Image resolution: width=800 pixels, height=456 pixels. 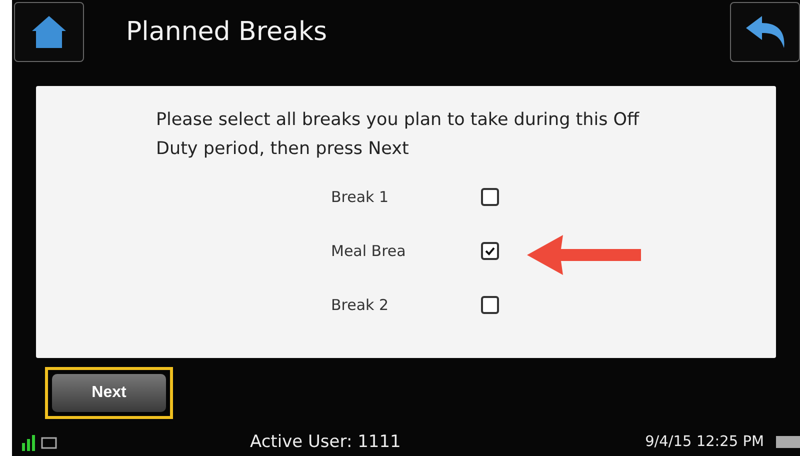 I want to click on break-label: Break 2, so click(x=360, y=305).